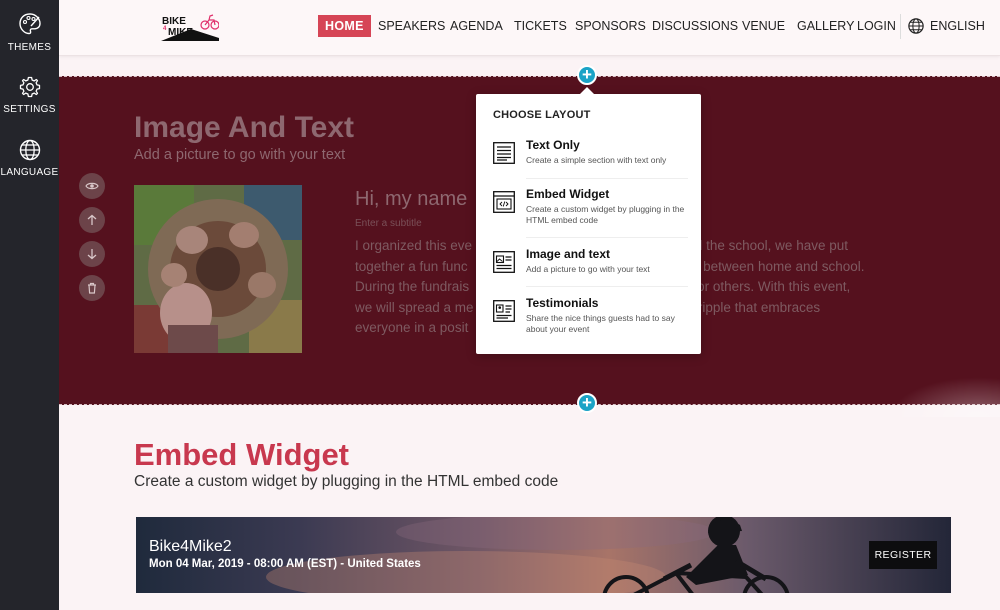  Describe the element at coordinates (695, 26) in the screenshot. I see `nav-discussions: DISCUSSIONS` at that location.